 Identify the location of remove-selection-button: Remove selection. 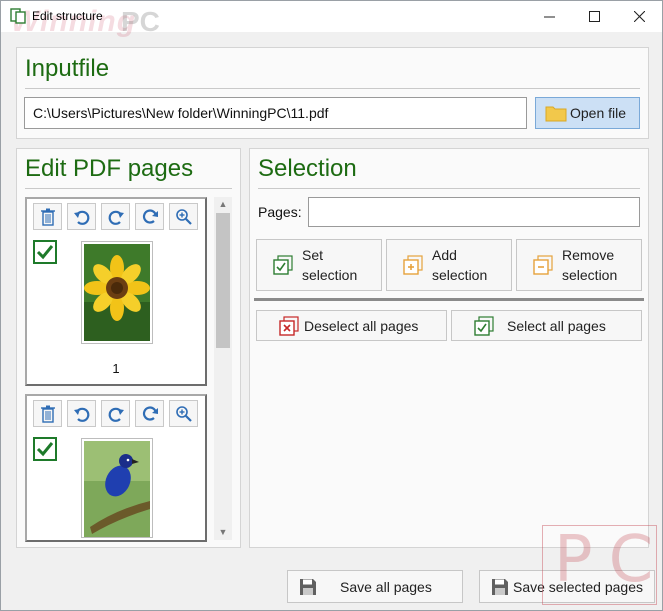
(579, 265).